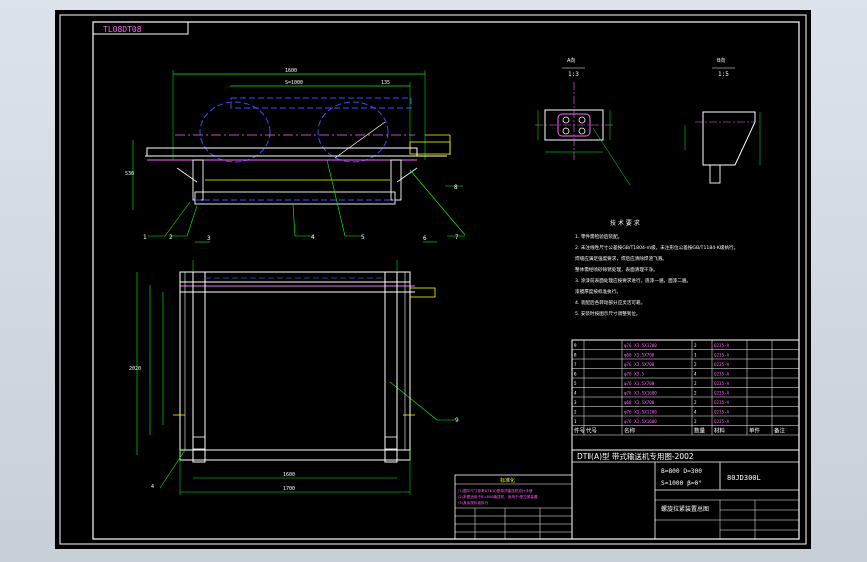 Image resolution: width=867 pixels, height=562 pixels. What do you see at coordinates (630, 431) in the screenshot?
I see `bom-header-cell: 名称` at bounding box center [630, 431].